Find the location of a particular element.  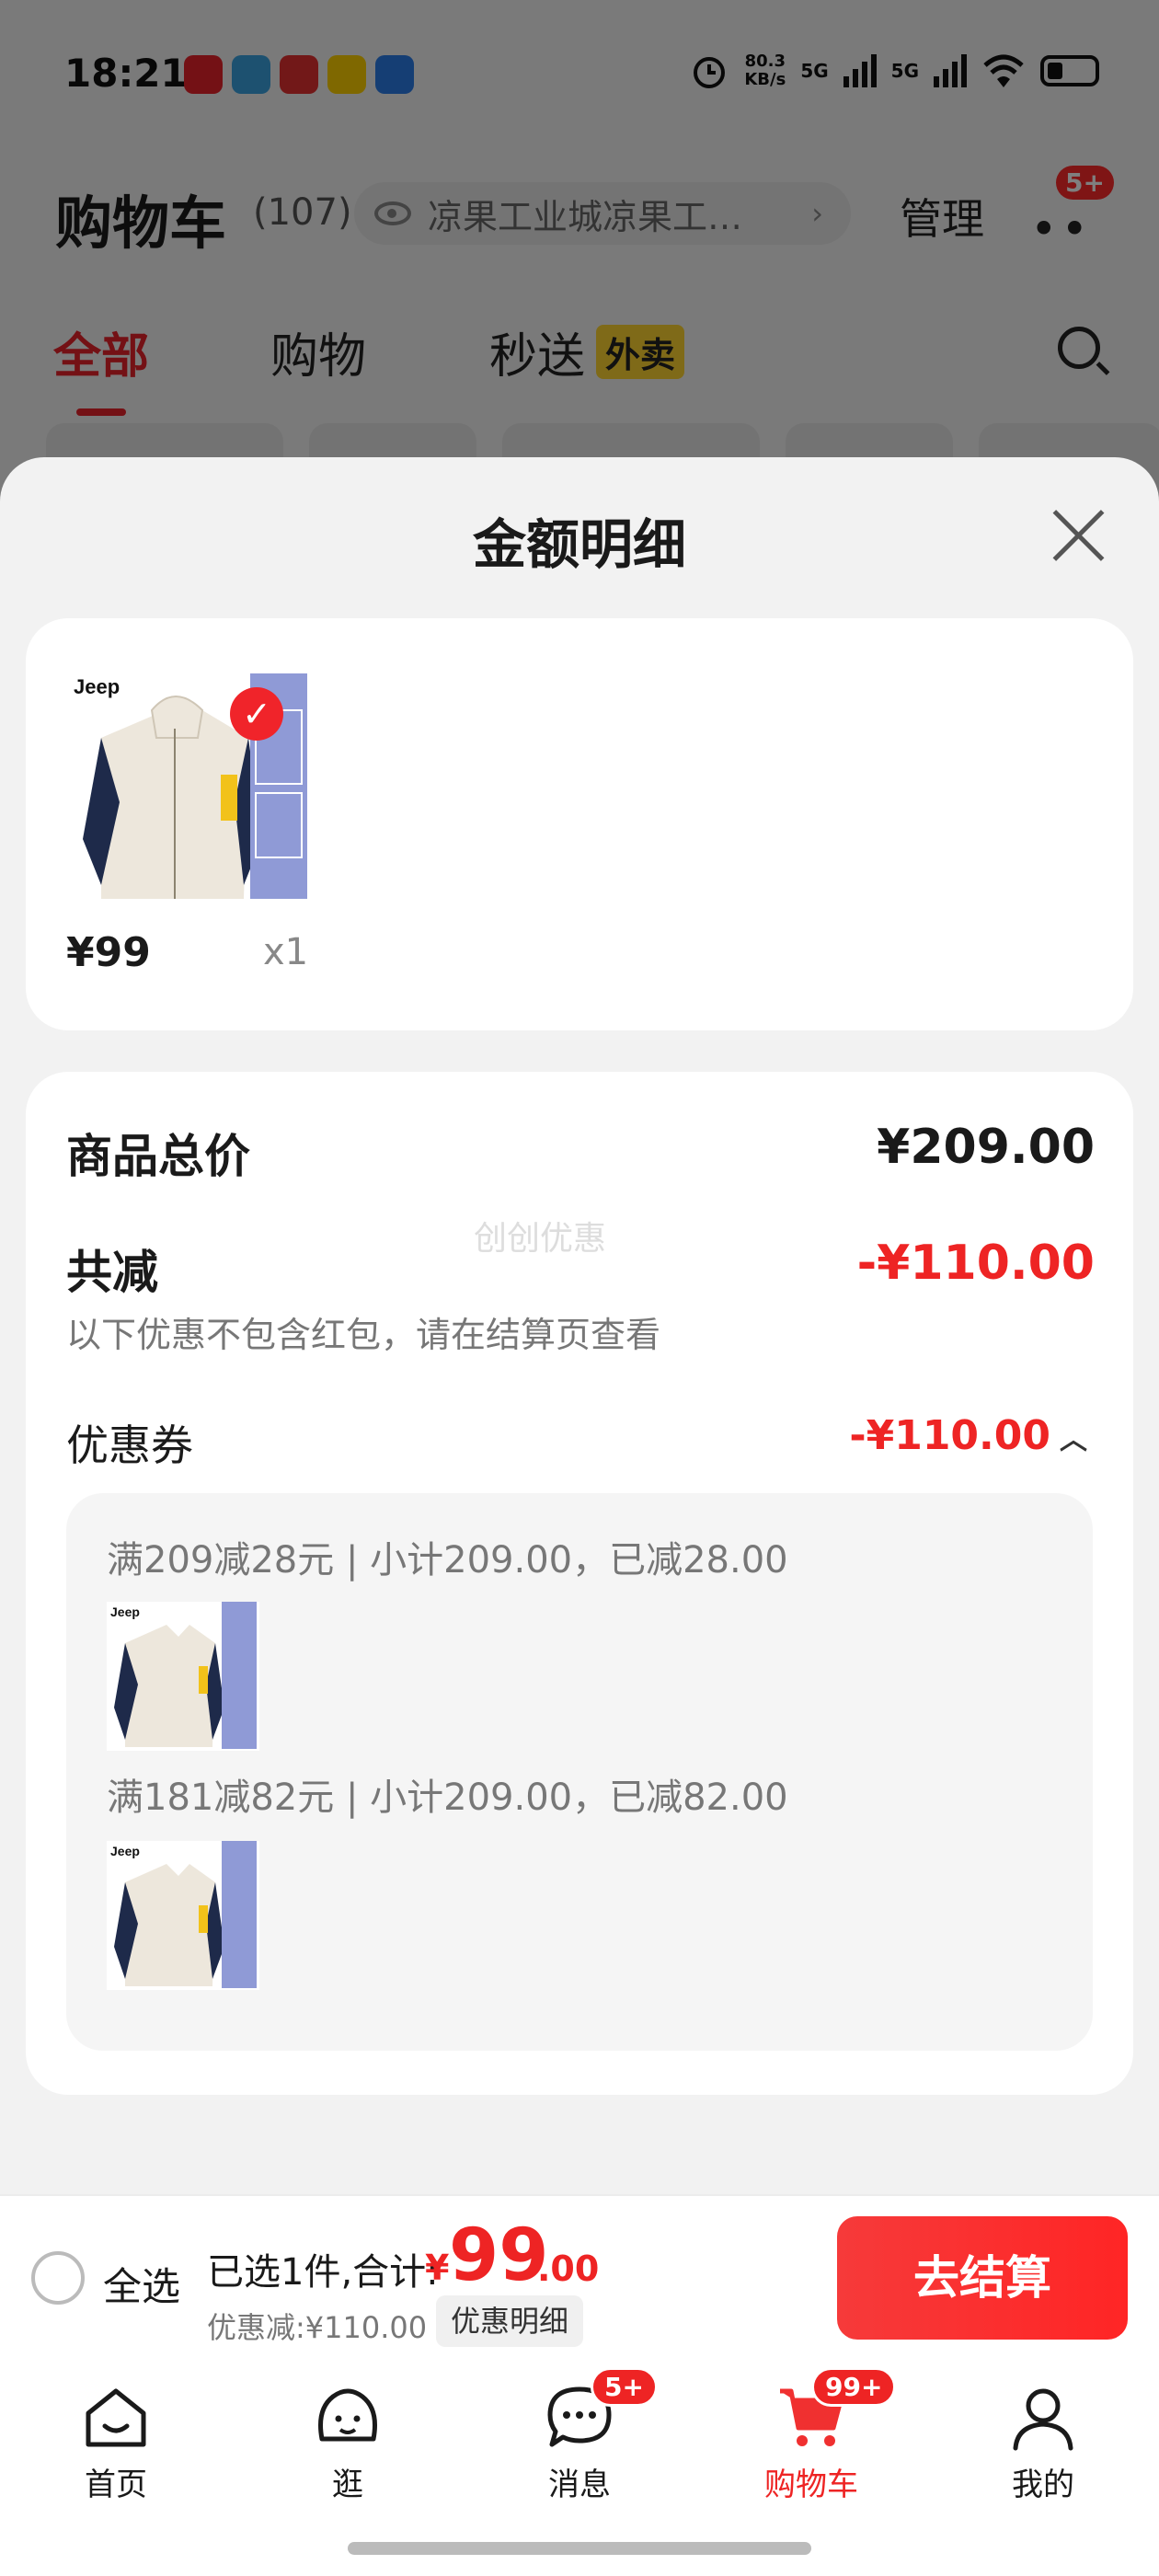

coupon-rule: 满181减82元 | 小计209.00，已减82.00 is located at coordinates (447, 1798).